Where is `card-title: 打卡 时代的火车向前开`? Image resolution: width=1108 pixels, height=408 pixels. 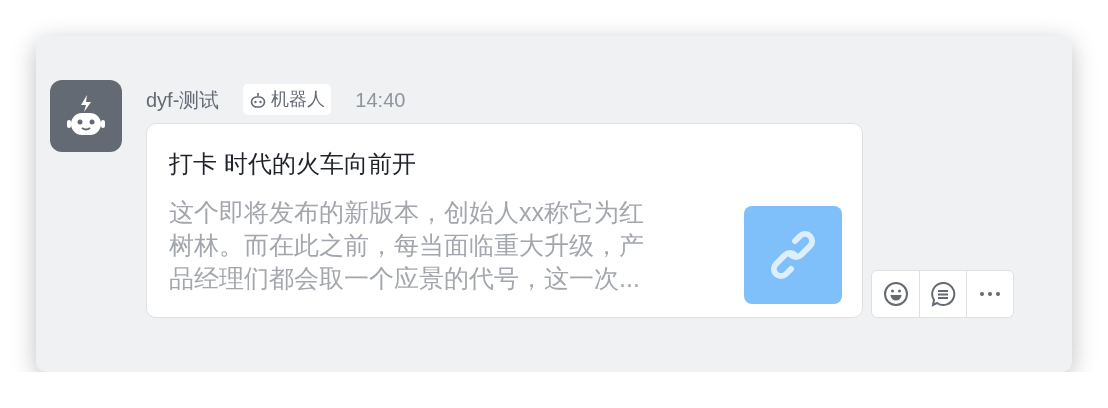 card-title: 打卡 时代的火车向前开 is located at coordinates (293, 164).